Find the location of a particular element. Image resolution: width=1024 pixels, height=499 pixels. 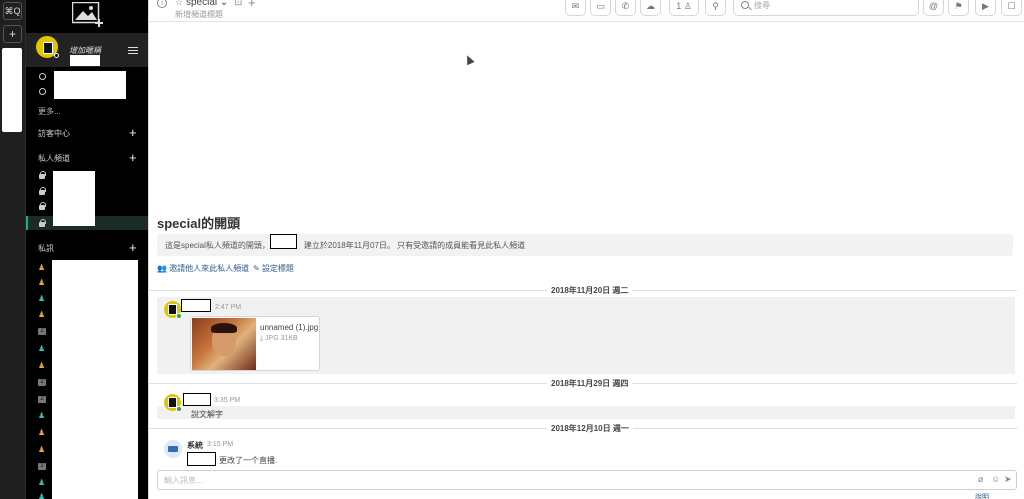

post-time: 3:15 PM is located at coordinates (220, 444).